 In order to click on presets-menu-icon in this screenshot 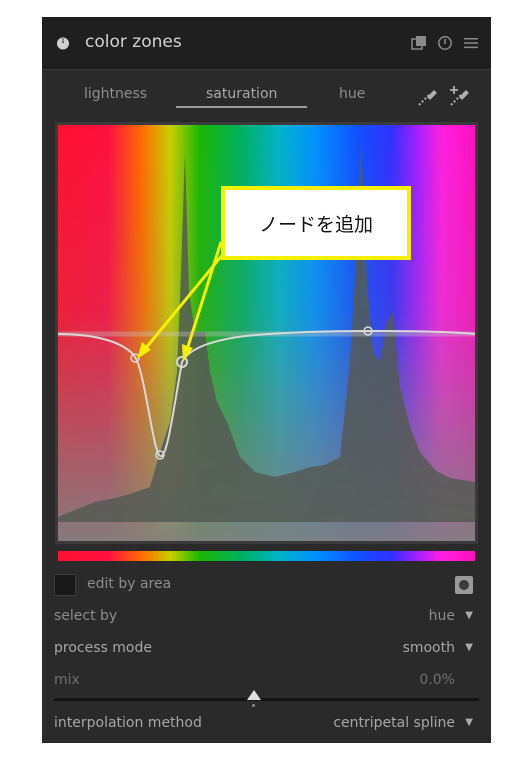, I will do `click(471, 43)`.